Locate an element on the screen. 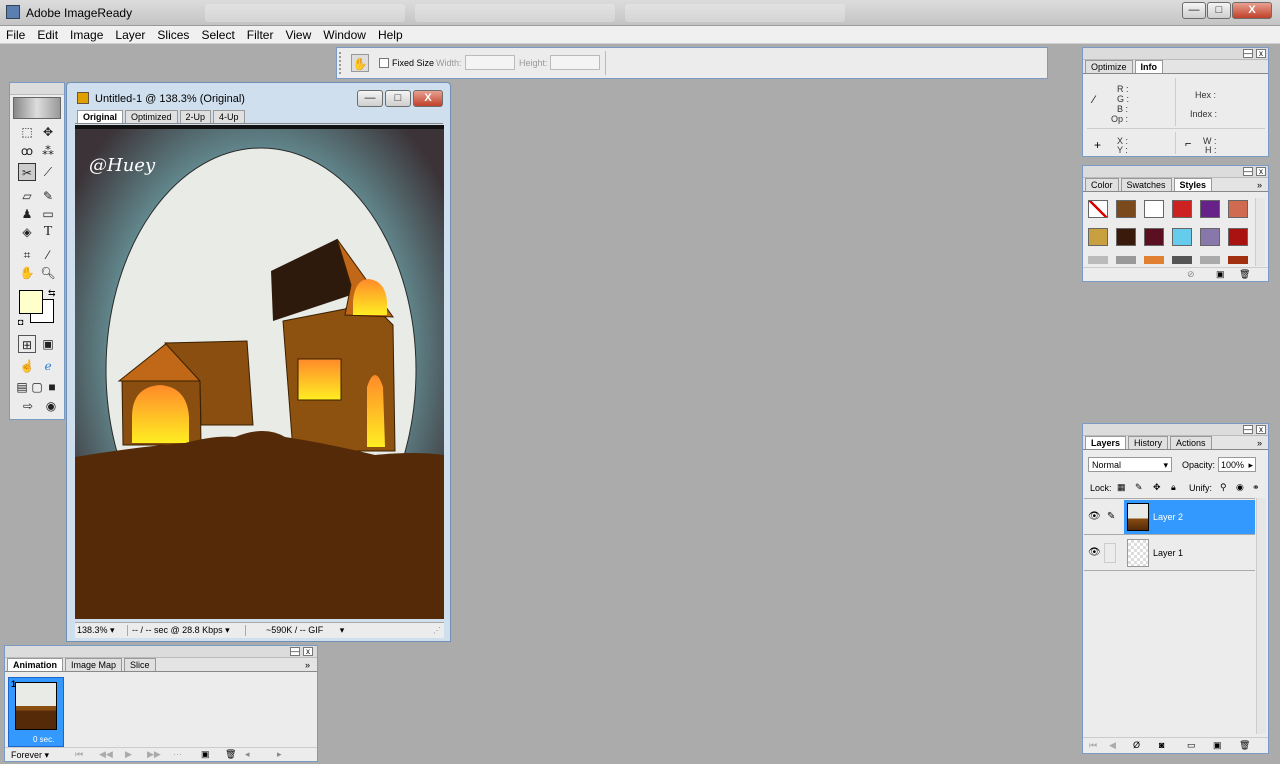  eyedropper-icon: ⁄ is located at coordinates (48, 255).